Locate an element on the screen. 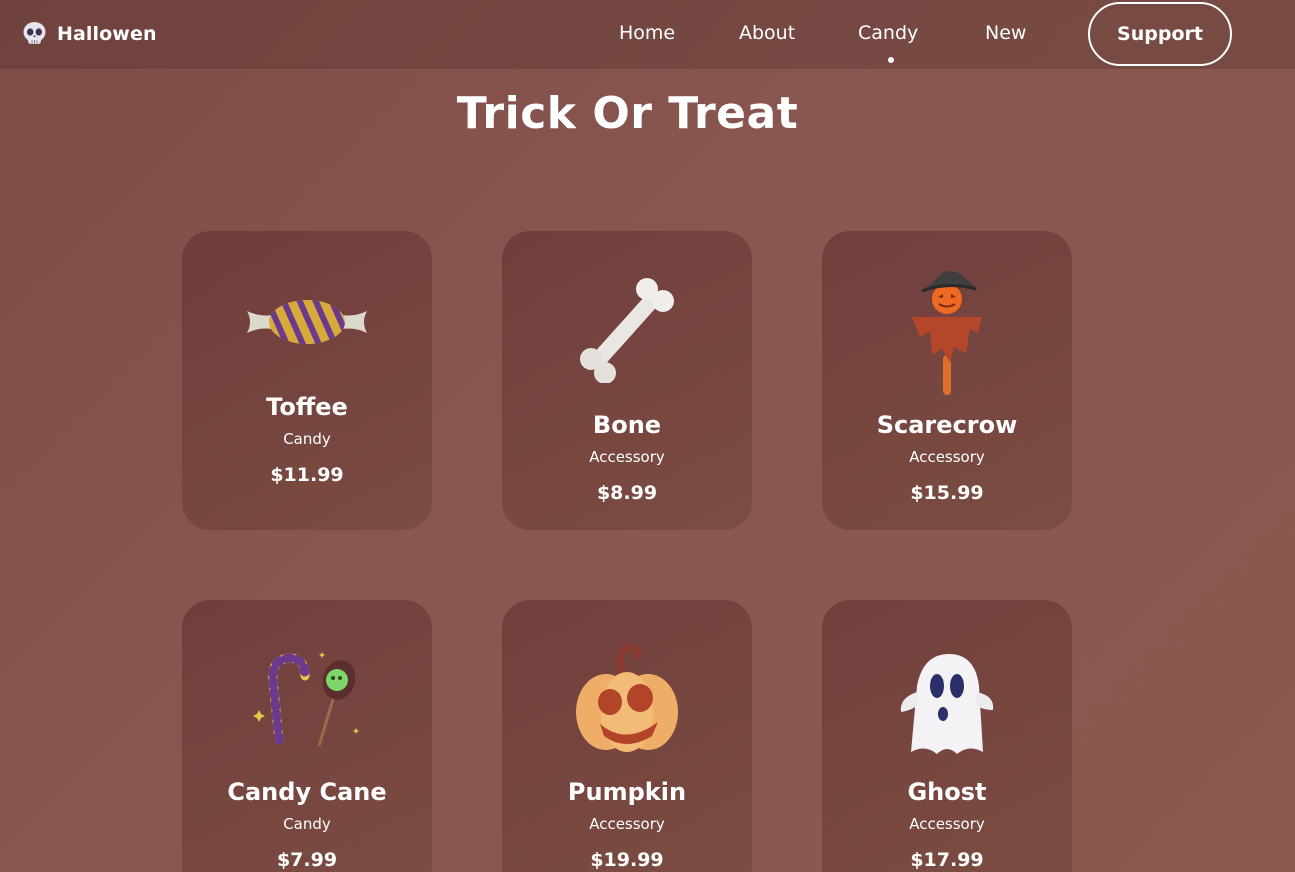 The width and height of the screenshot is (1295, 872). product-card-bone: Bone Accessory $8.99 is located at coordinates (627, 380).